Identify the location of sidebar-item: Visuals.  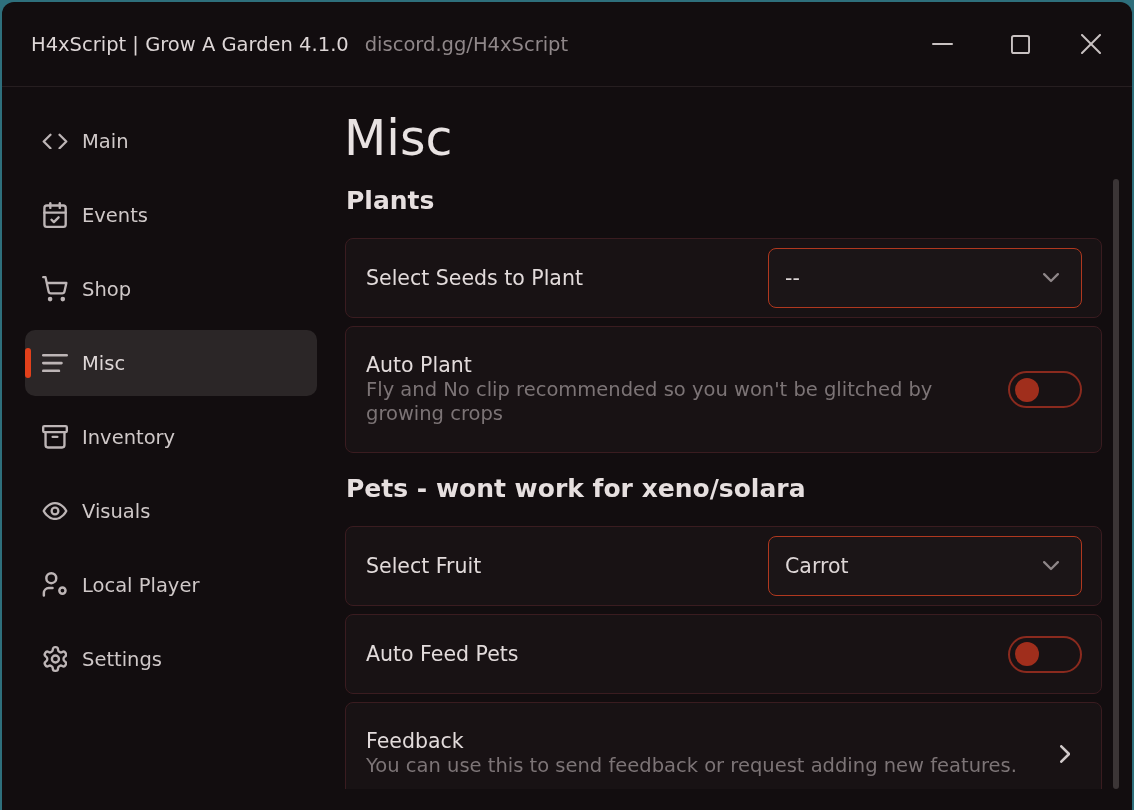
(171, 511).